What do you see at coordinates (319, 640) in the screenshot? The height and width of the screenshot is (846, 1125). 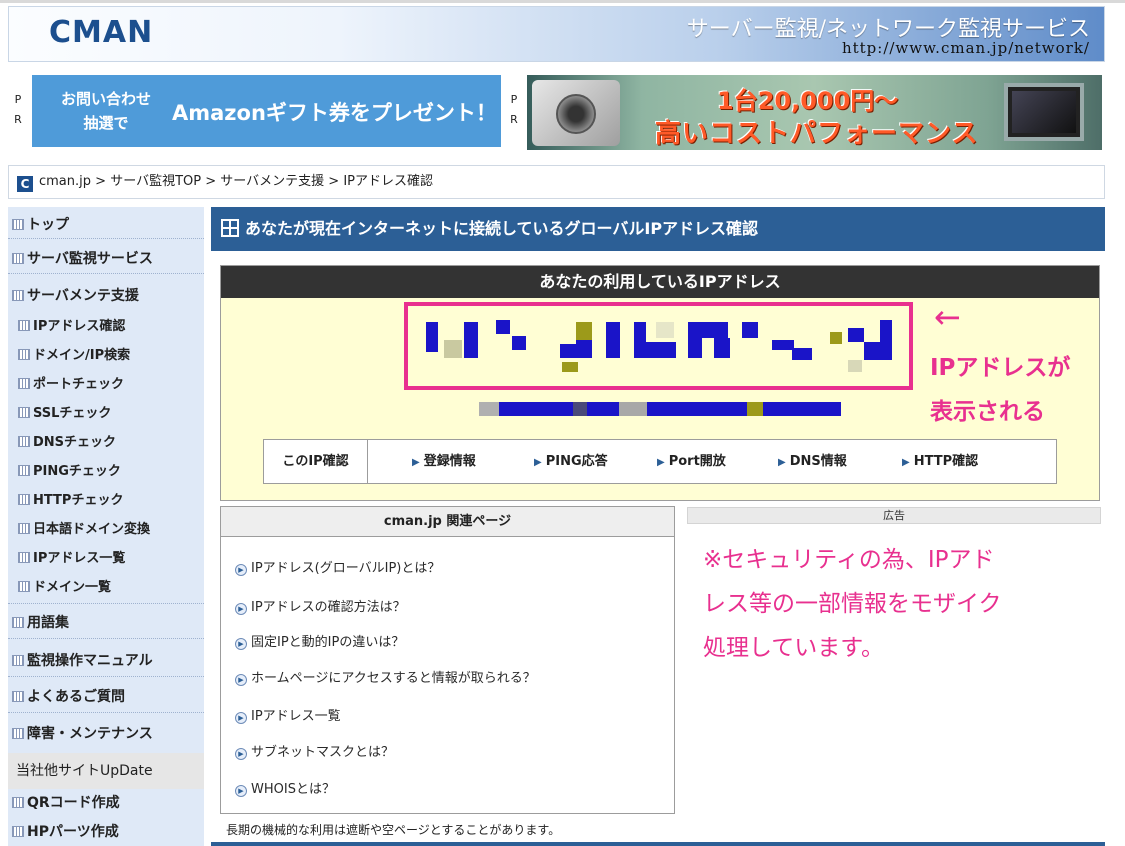 I see `related-link: ▶ 固定IPと動的IPの違いは？` at bounding box center [319, 640].